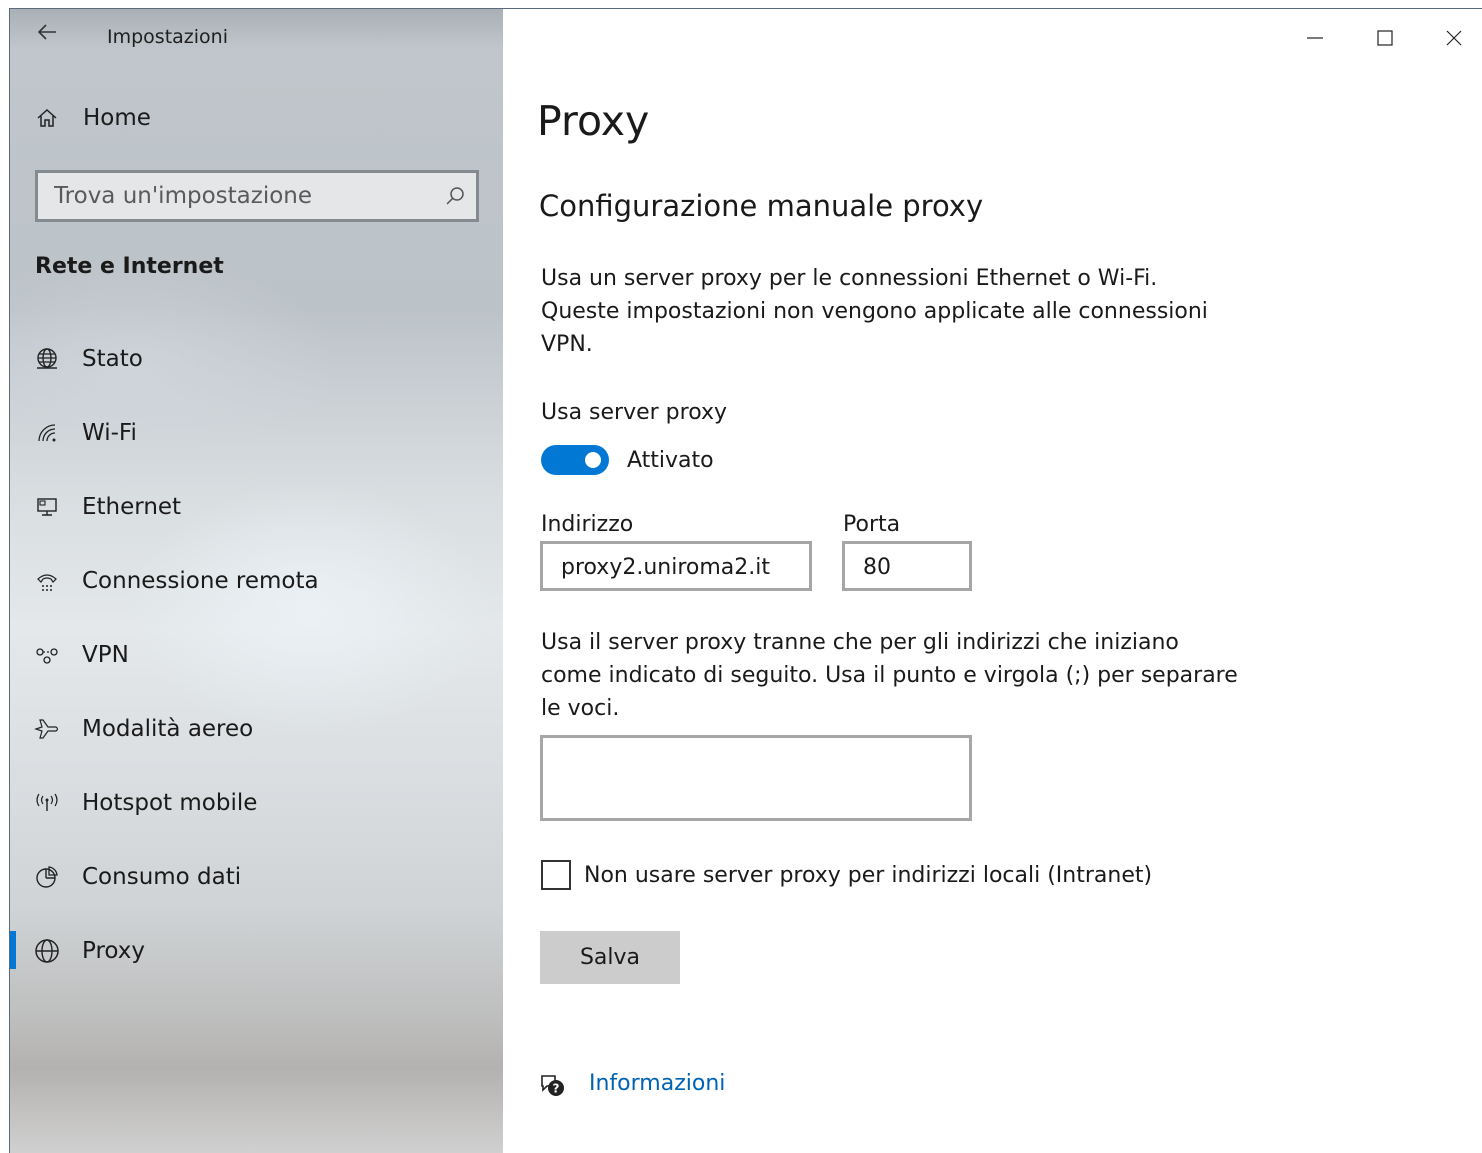 Image resolution: width=1482 pixels, height=1153 pixels. I want to click on address-input, so click(681, 567).